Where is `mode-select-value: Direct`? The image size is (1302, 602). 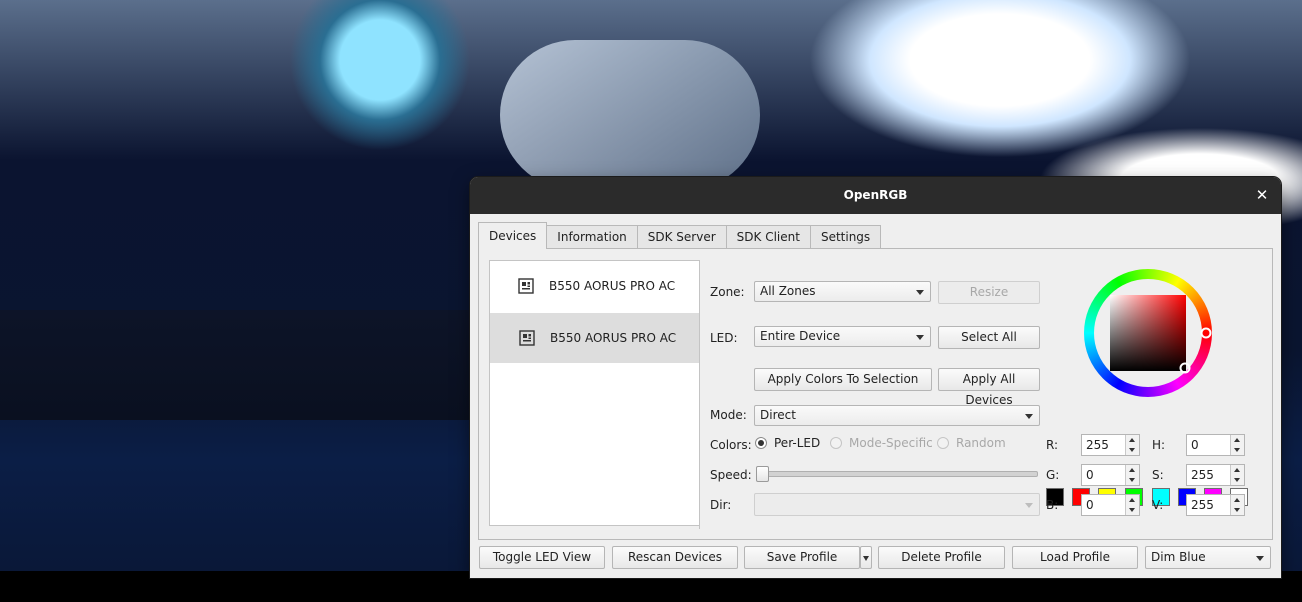
mode-select-value: Direct is located at coordinates (778, 415).